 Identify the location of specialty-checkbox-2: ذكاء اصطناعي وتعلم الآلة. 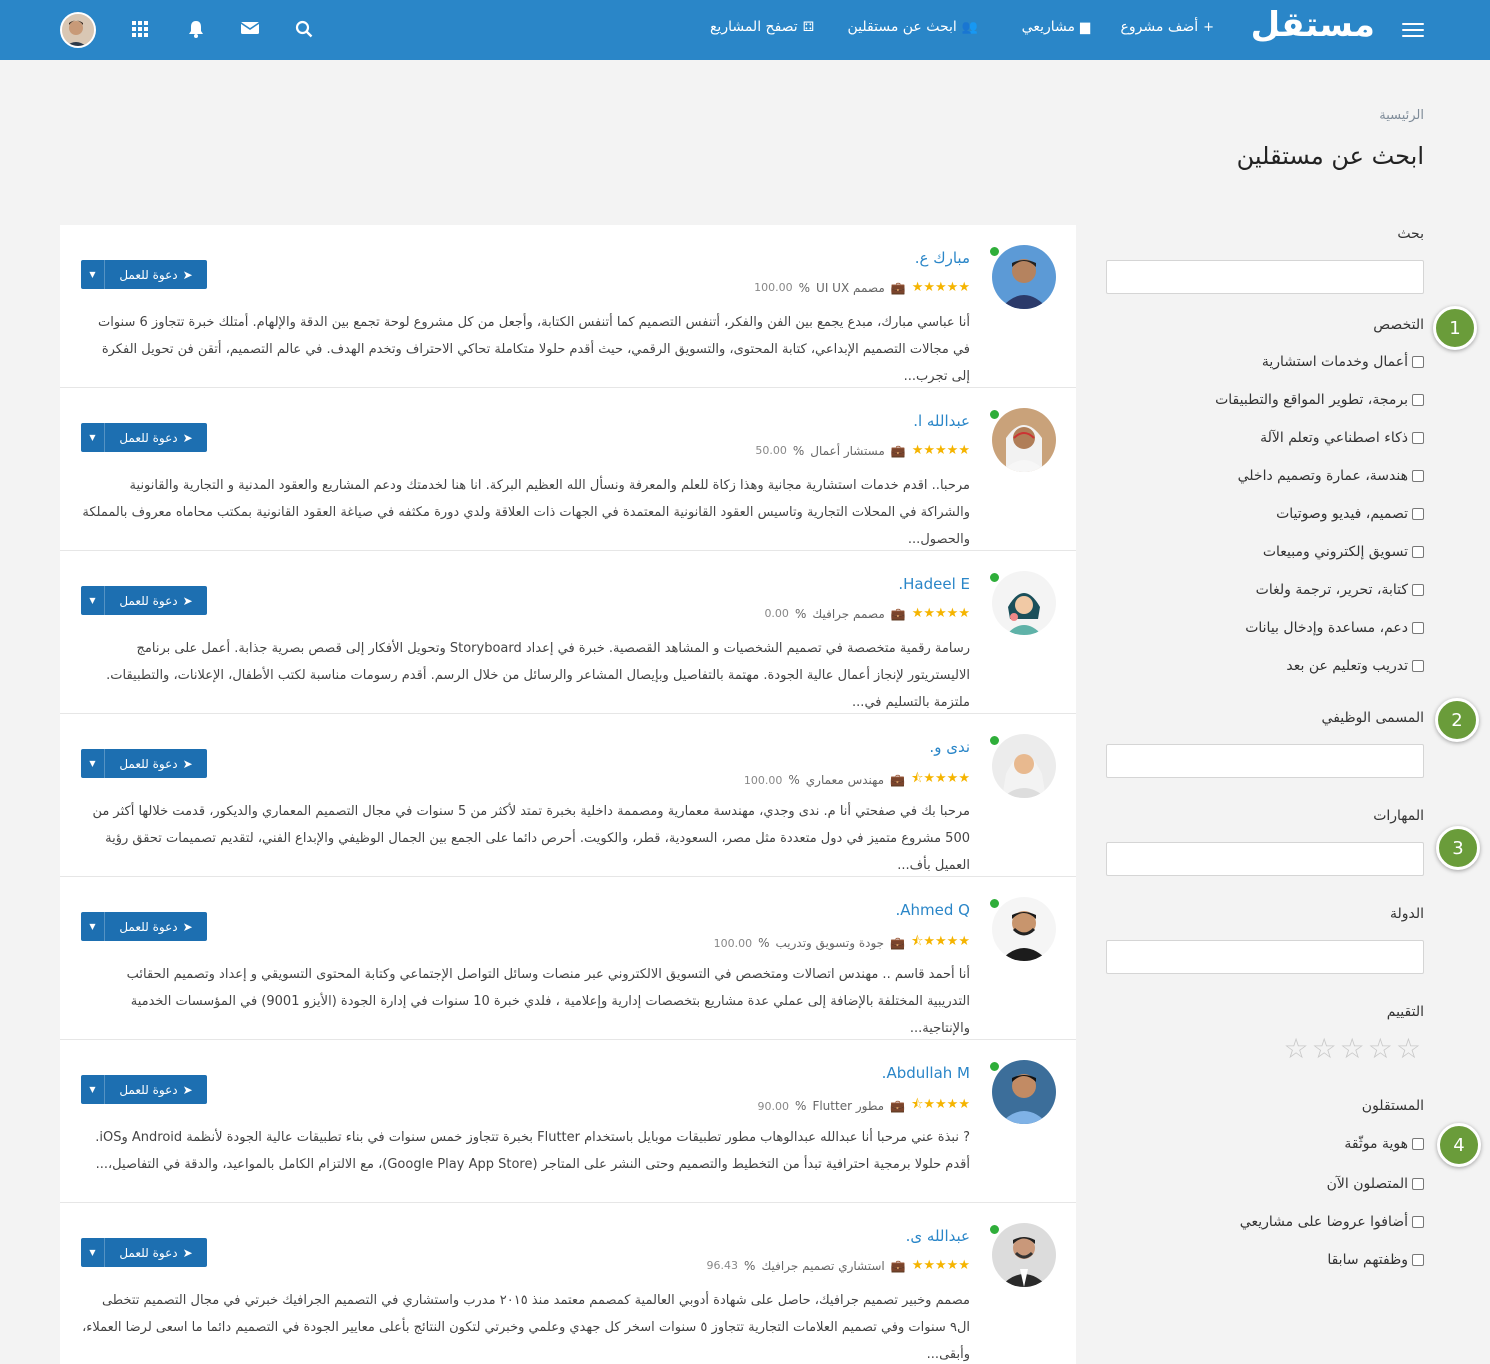
(1342, 438).